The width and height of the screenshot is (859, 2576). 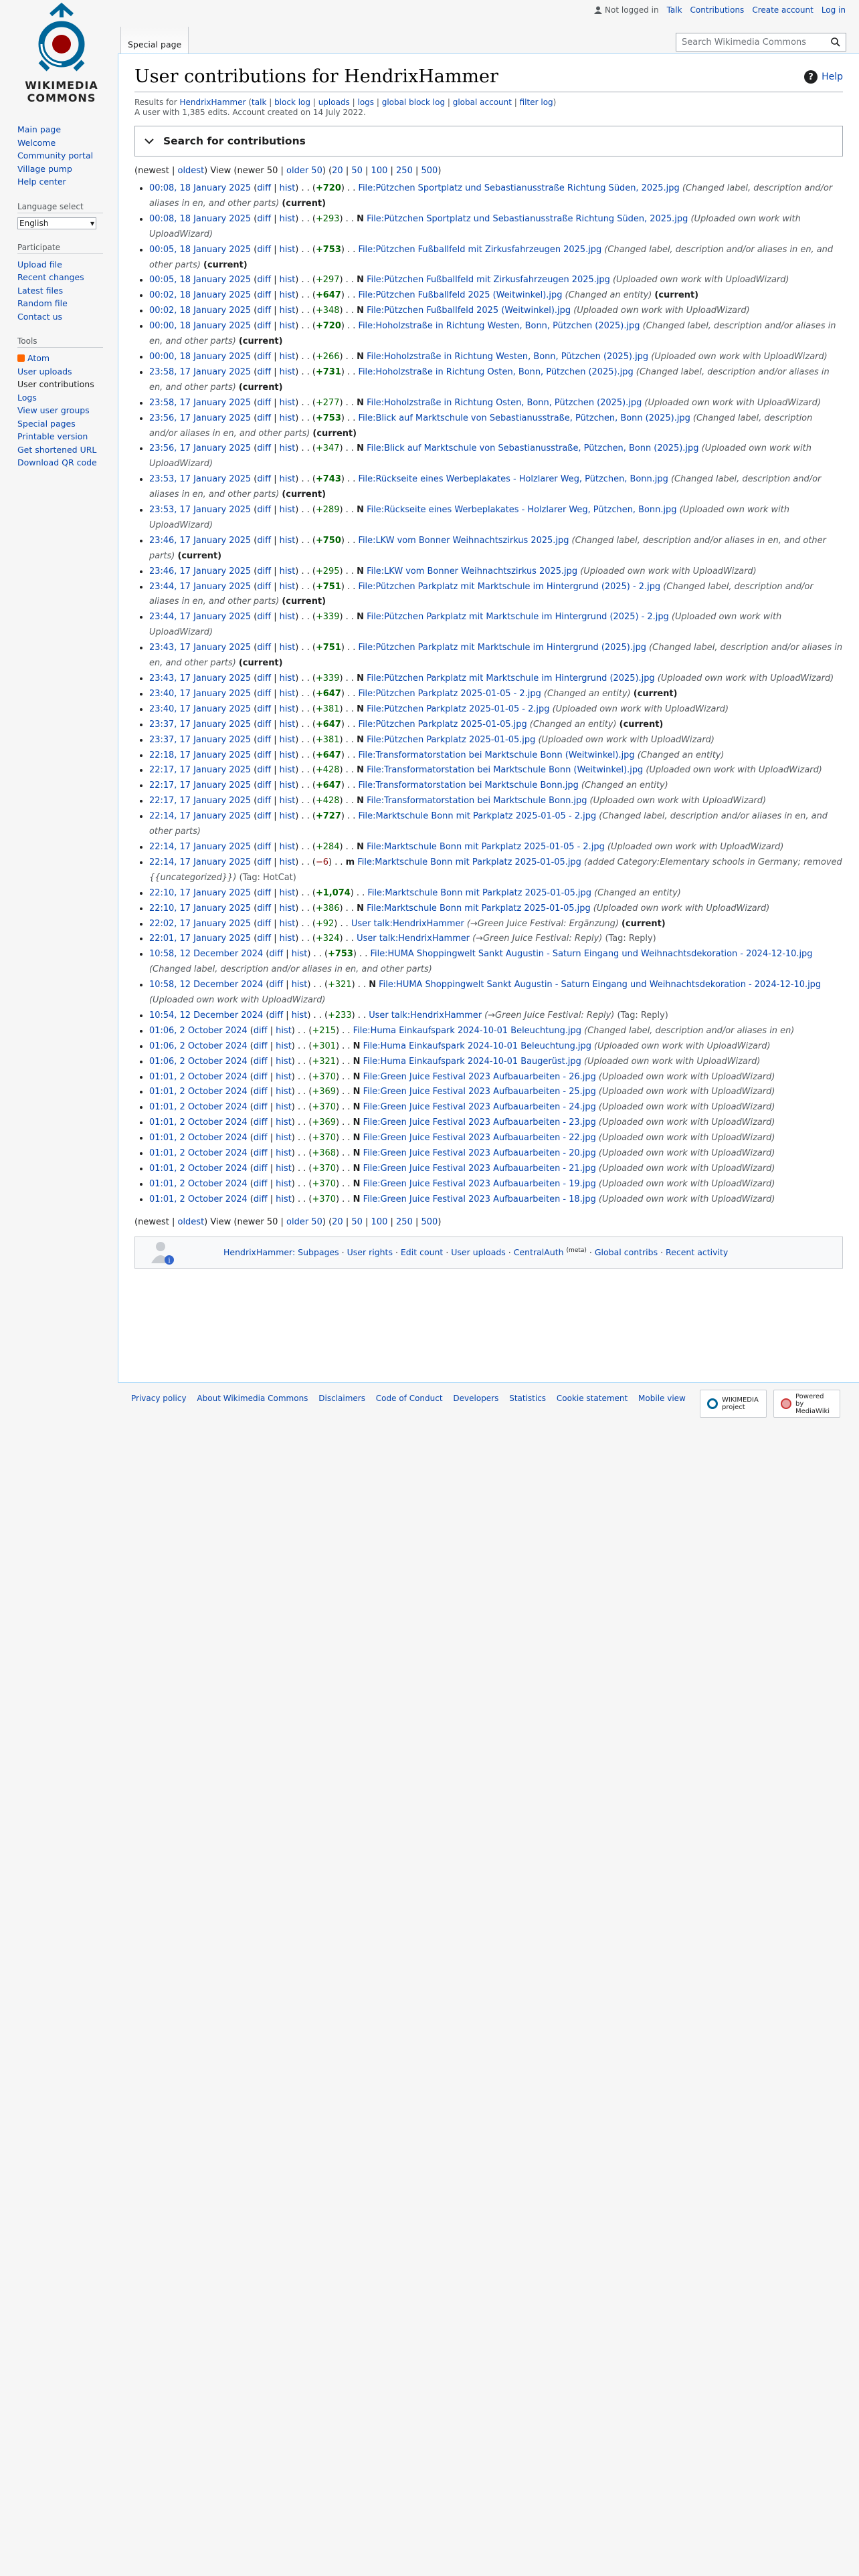 What do you see at coordinates (366, 102) in the screenshot?
I see `logs-link: logs` at bounding box center [366, 102].